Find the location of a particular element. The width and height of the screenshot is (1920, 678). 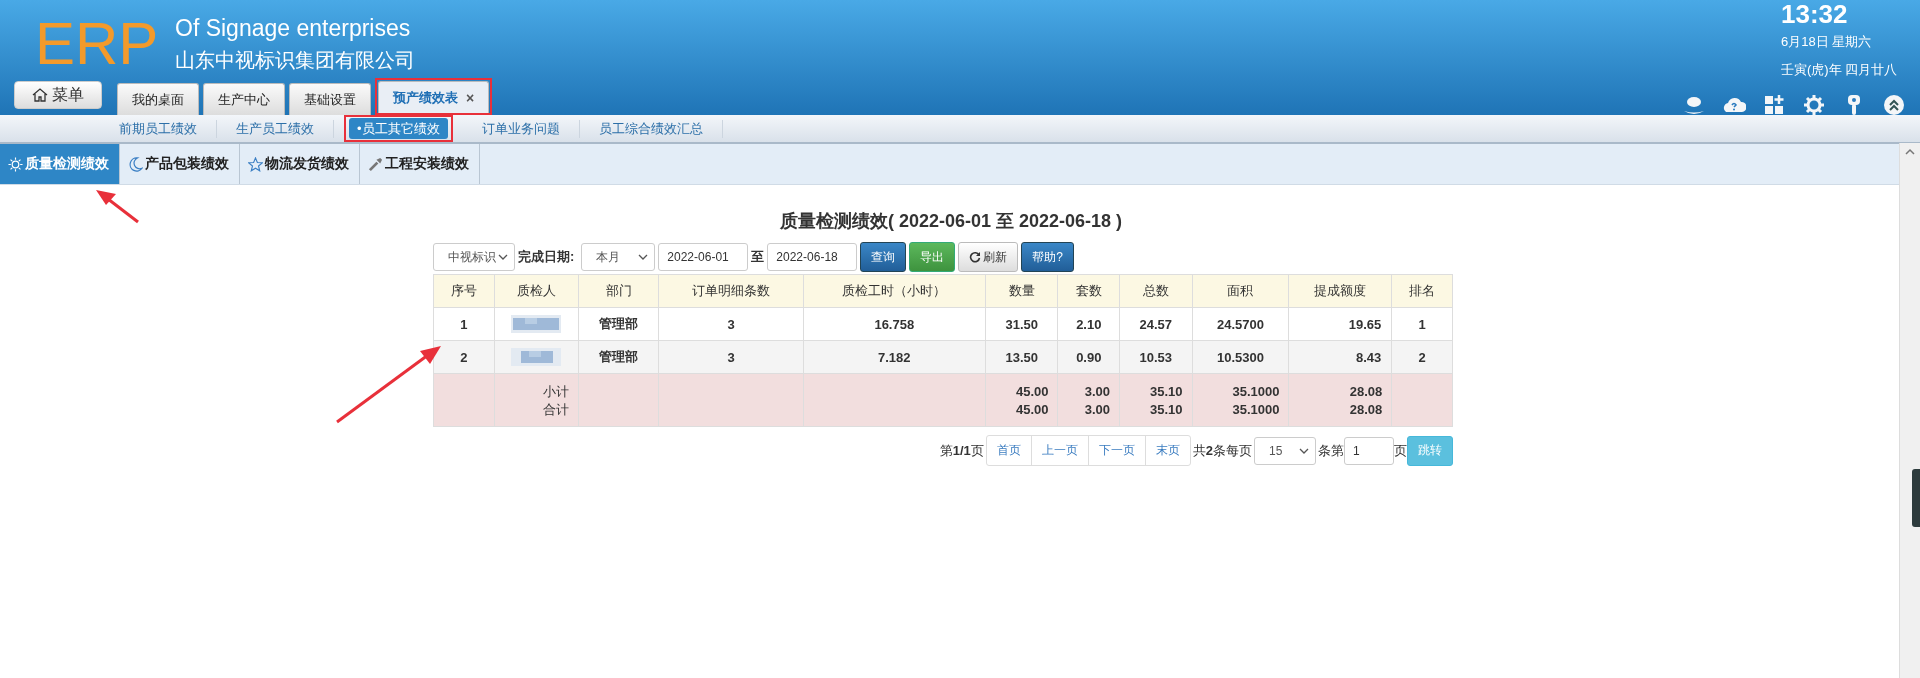

clock-date: 6月18日 星期六 is located at coordinates (1827, 42).